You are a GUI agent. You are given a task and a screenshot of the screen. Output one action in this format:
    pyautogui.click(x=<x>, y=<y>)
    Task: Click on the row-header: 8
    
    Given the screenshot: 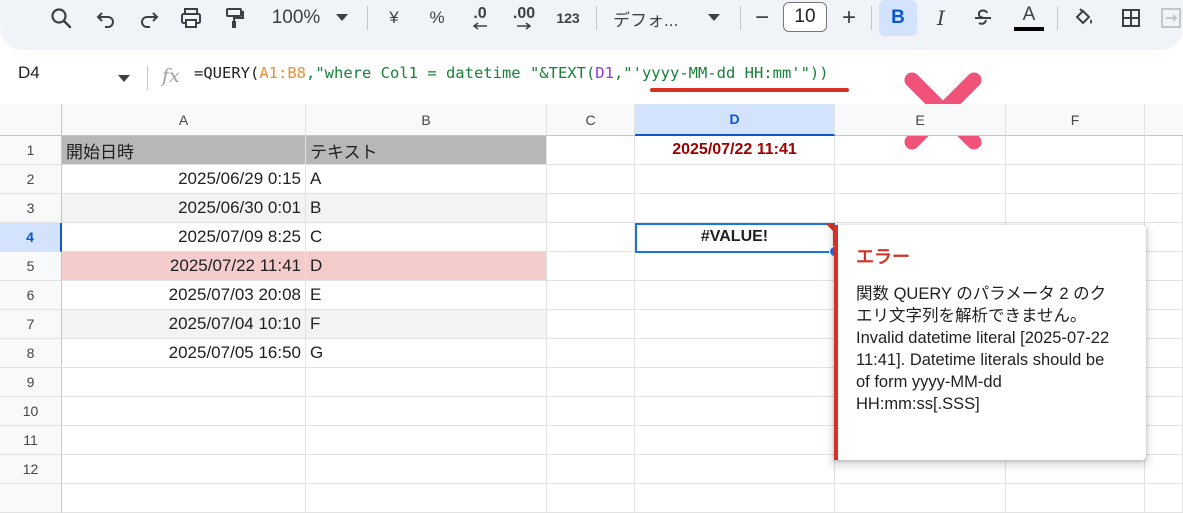 What is the action you would take?
    pyautogui.click(x=31, y=353)
    